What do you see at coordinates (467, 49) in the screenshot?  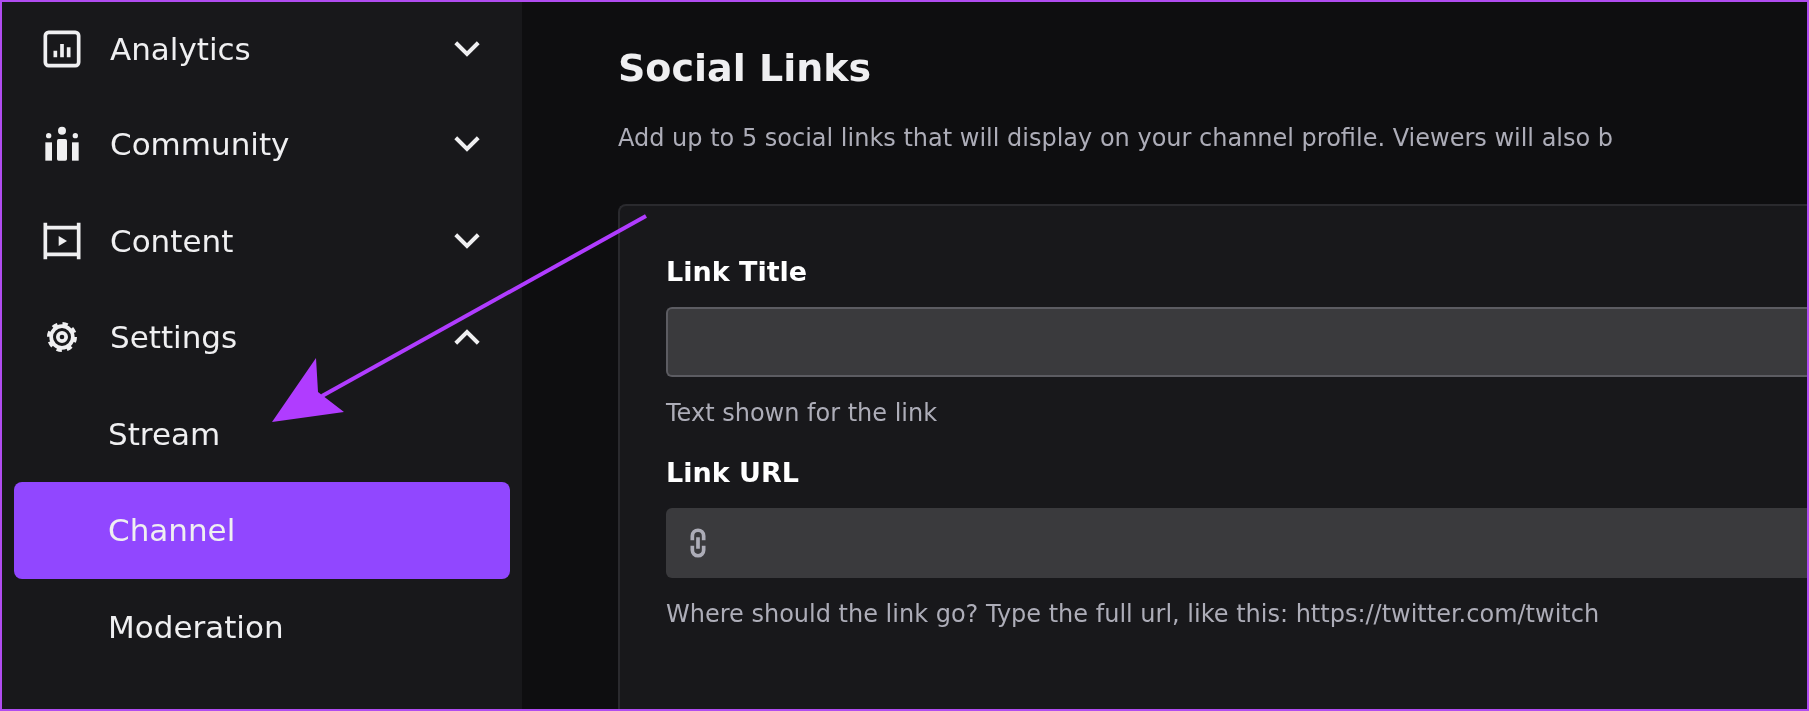 I see `chevron-icon` at bounding box center [467, 49].